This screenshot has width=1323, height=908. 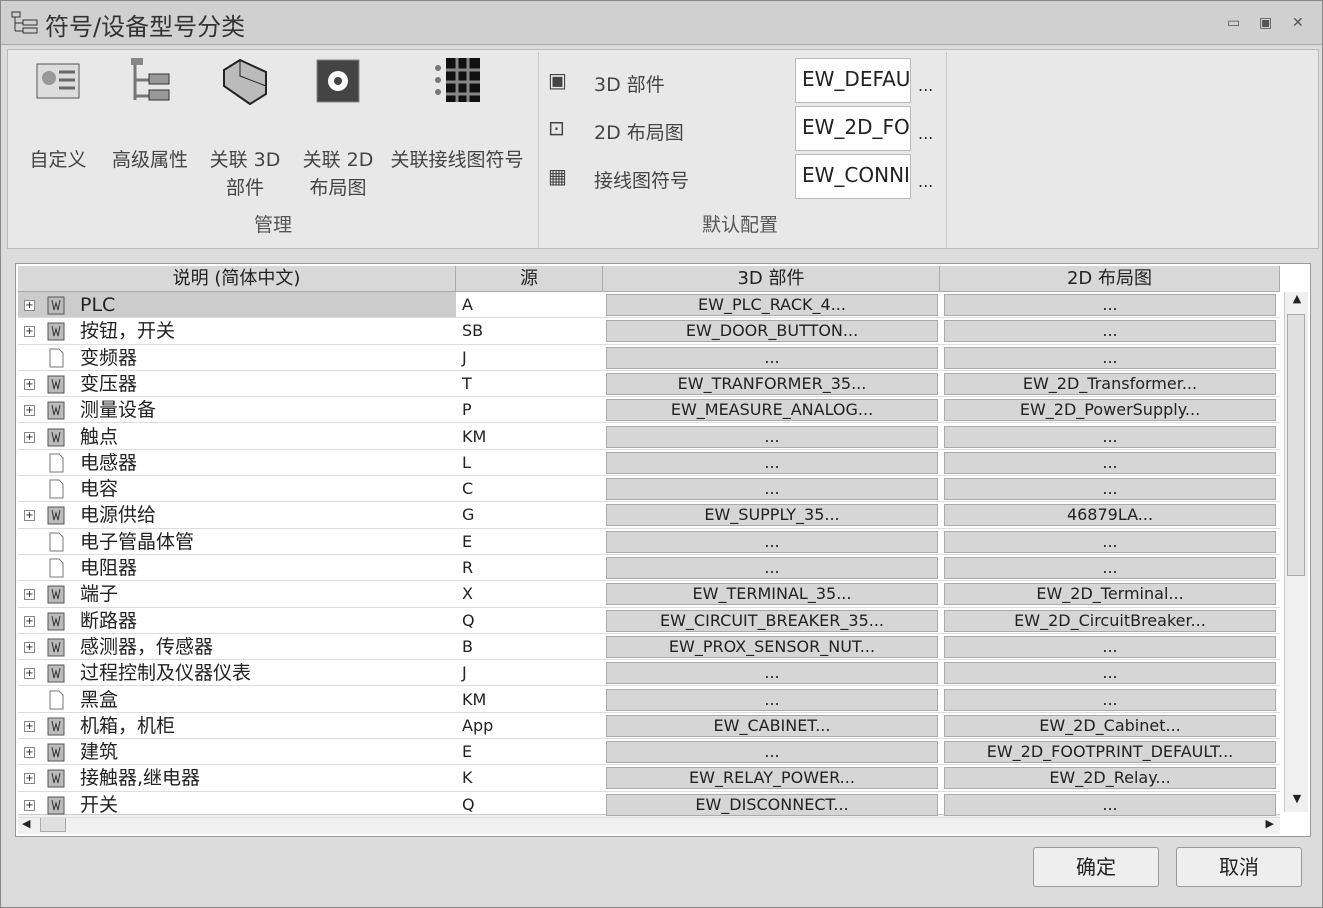 What do you see at coordinates (237, 804) in the screenshot?
I see `description-cell: + 开关` at bounding box center [237, 804].